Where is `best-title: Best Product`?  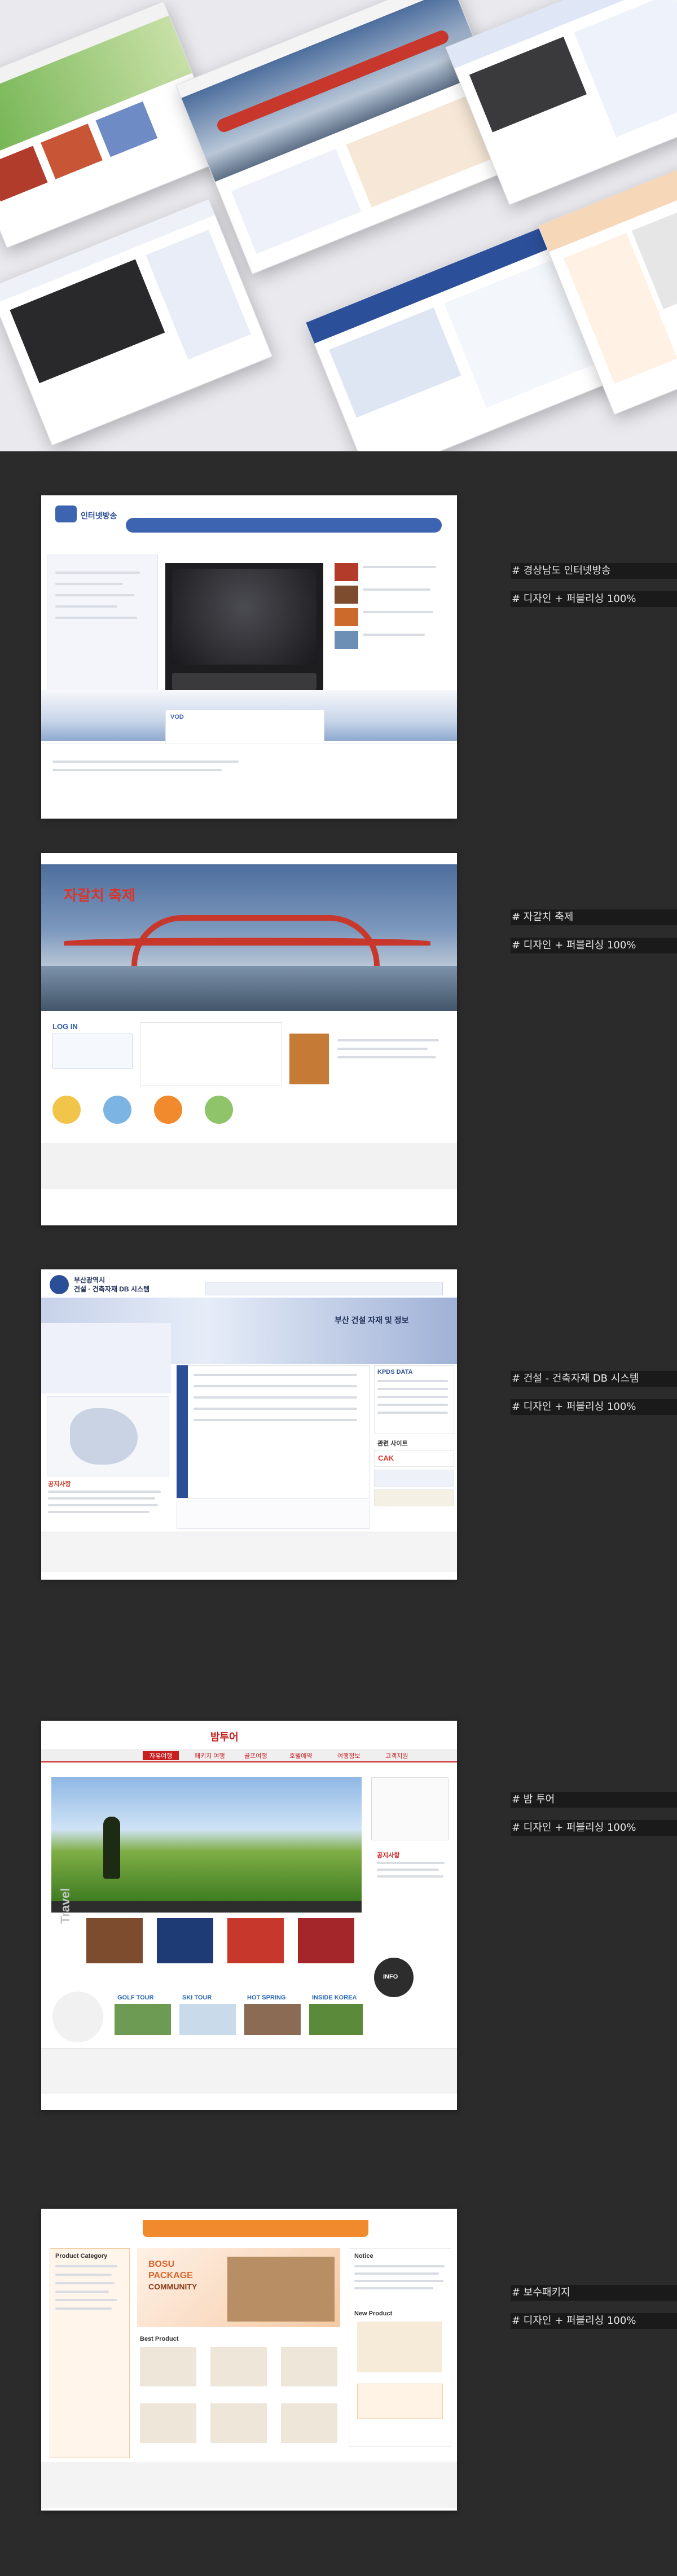
best-title: Best Product is located at coordinates (160, 2339).